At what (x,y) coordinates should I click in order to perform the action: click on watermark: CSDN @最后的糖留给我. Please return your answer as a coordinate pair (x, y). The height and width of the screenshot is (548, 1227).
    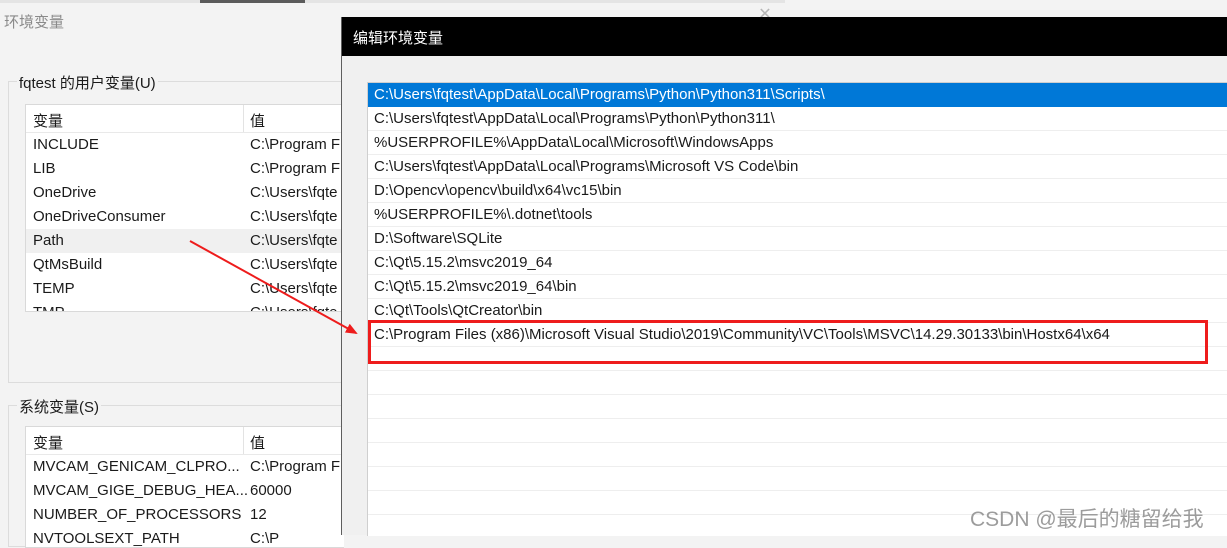
    Looking at the image, I should click on (1087, 519).